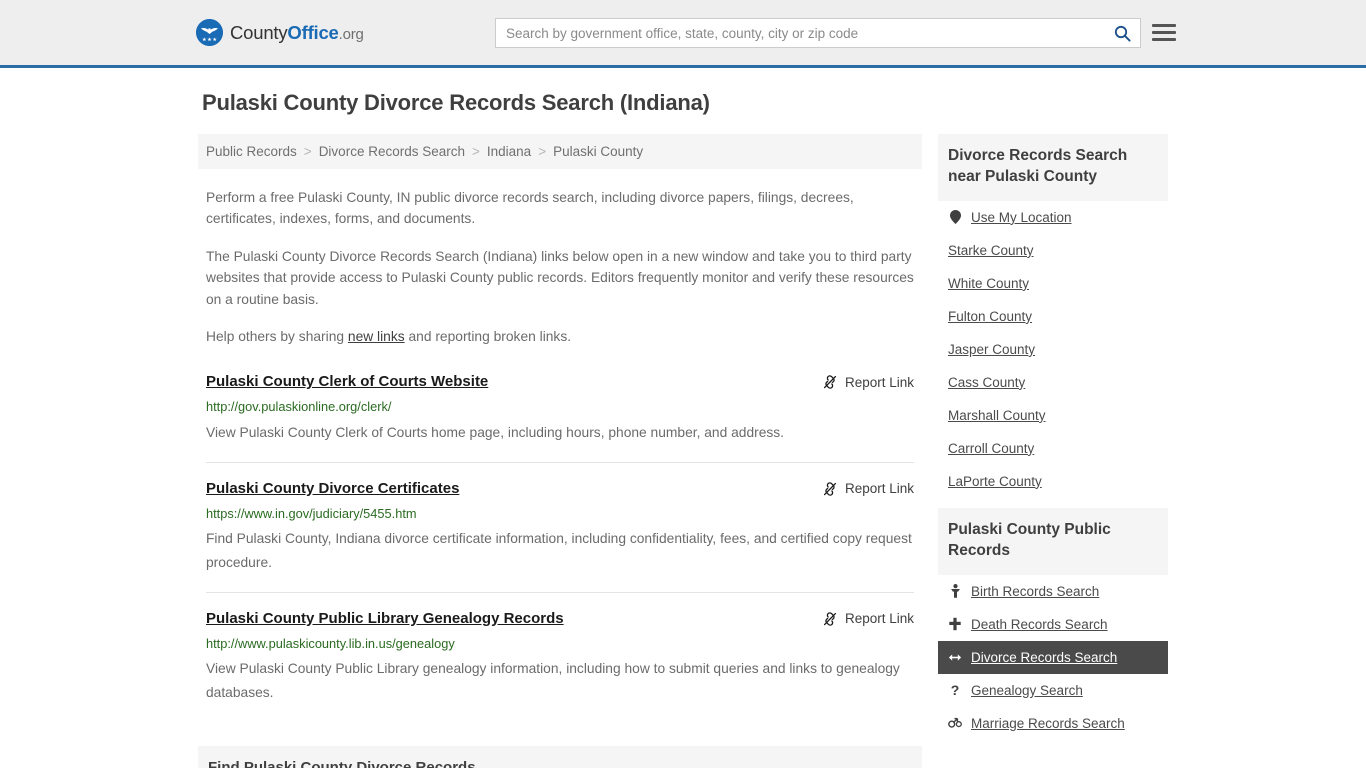  Describe the element at coordinates (1053, 382) in the screenshot. I see `sidebar-item-cass-county: Cass County` at that location.